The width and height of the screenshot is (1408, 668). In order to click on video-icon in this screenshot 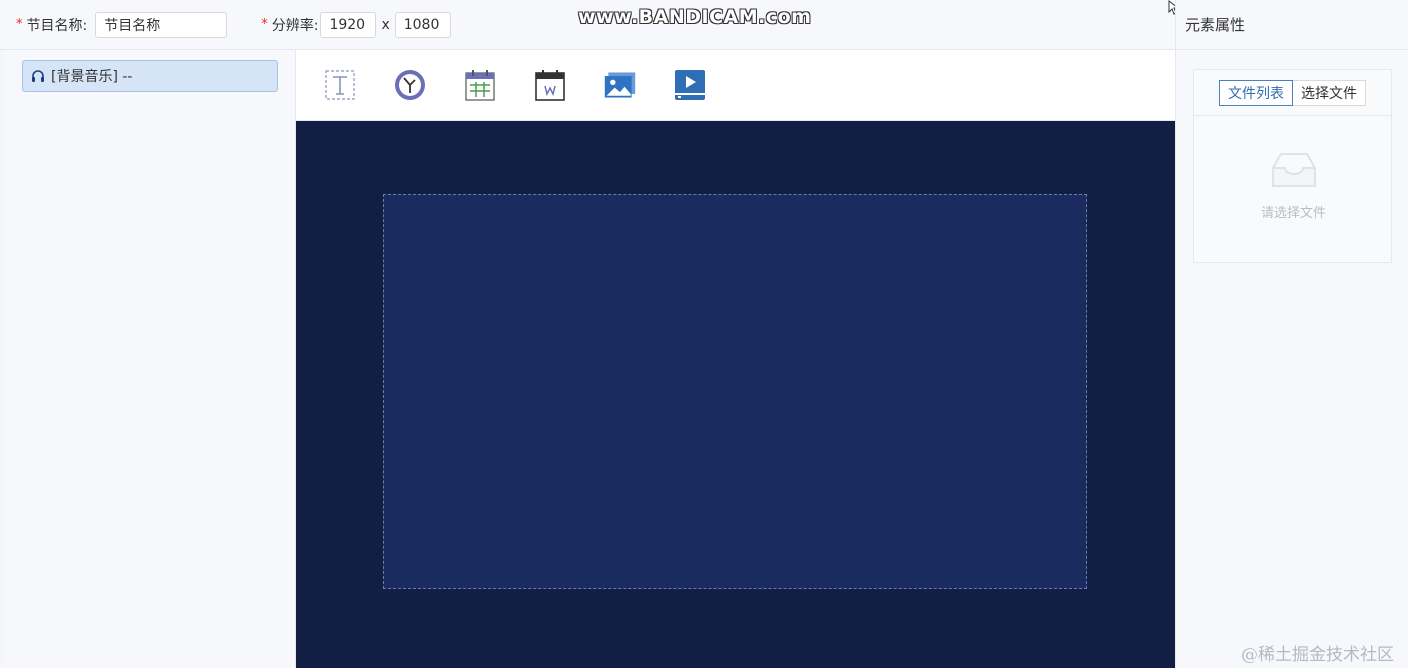, I will do `click(690, 85)`.